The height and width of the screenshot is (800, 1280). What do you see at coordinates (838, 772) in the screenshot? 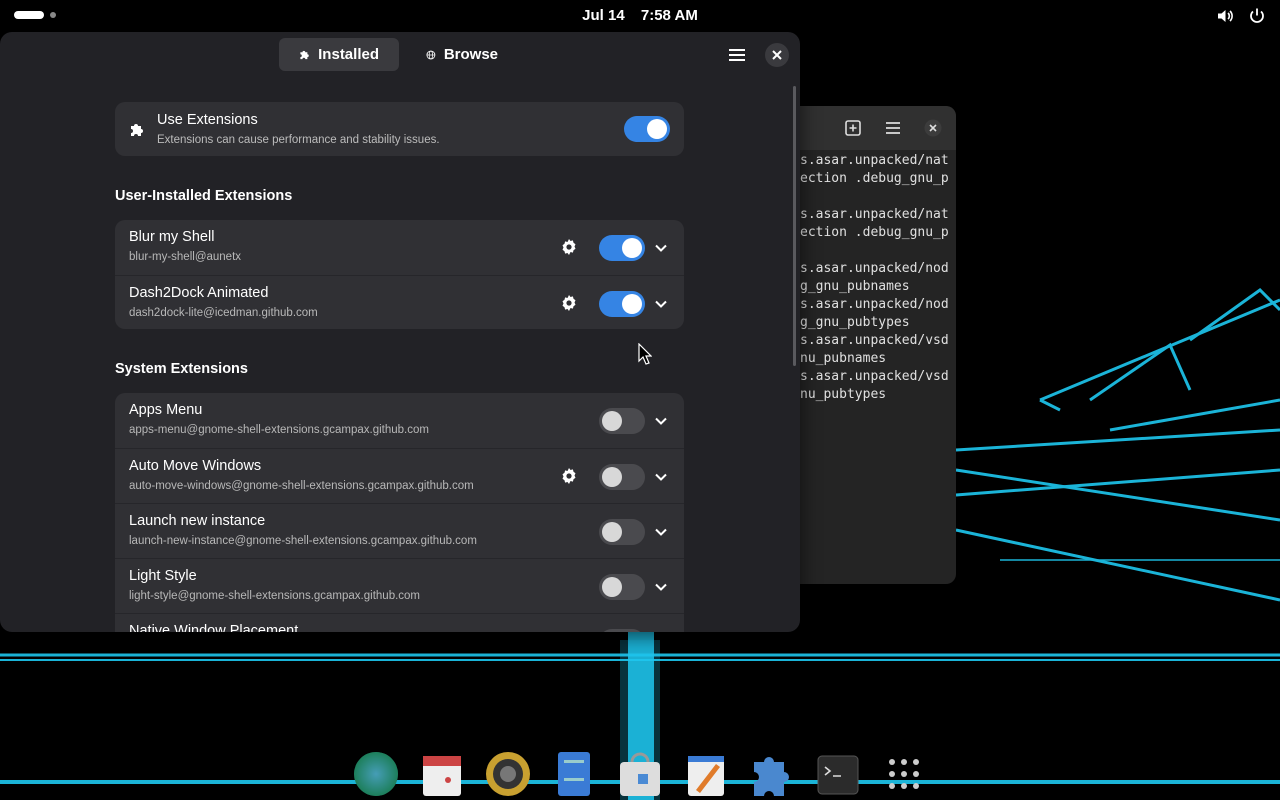
I see `terminal-icon` at bounding box center [838, 772].